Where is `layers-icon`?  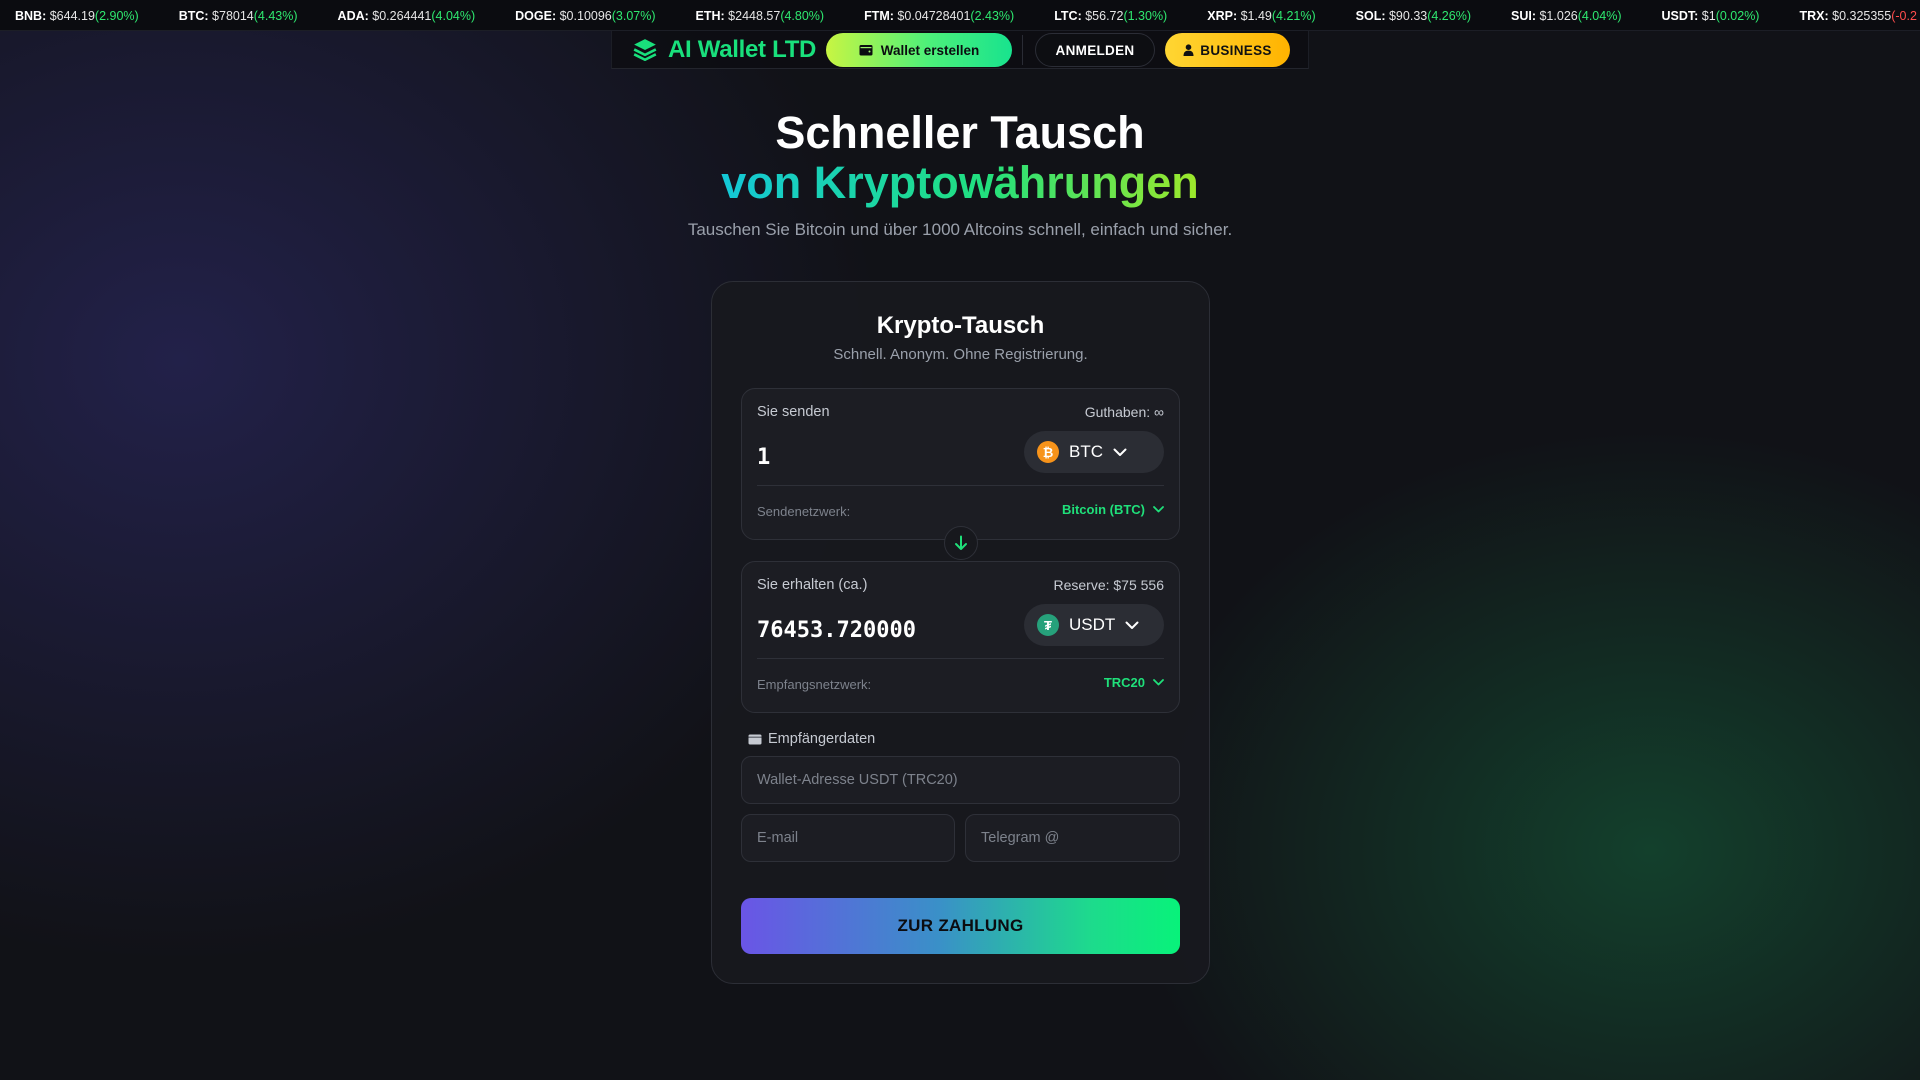 layers-icon is located at coordinates (645, 50).